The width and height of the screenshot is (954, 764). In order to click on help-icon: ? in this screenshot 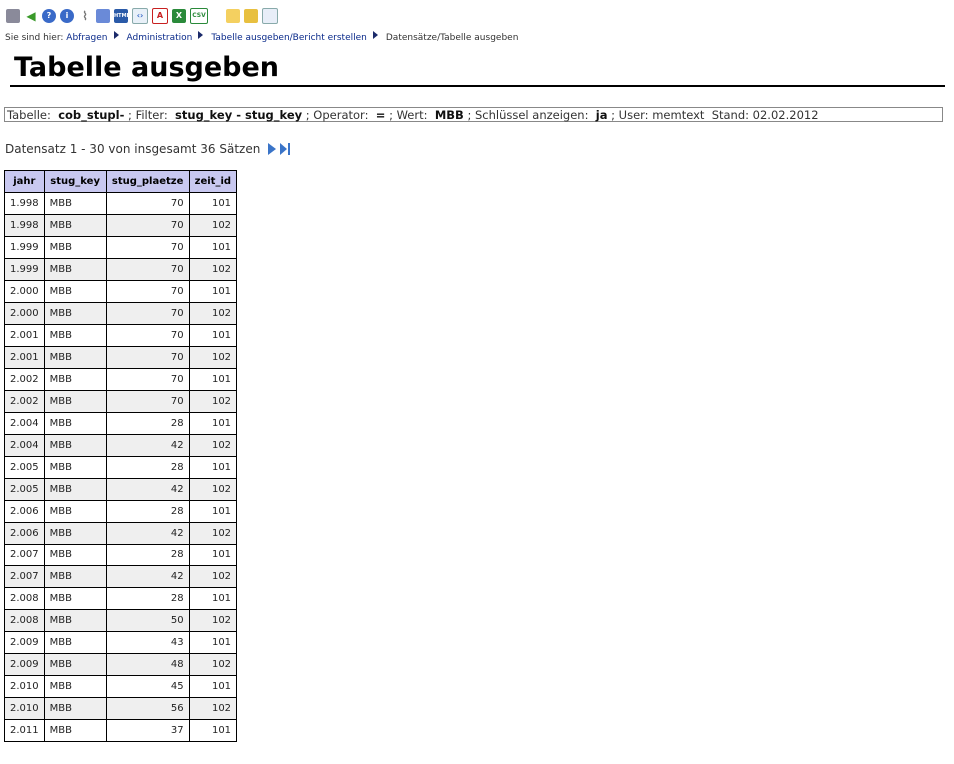, I will do `click(49, 16)`.